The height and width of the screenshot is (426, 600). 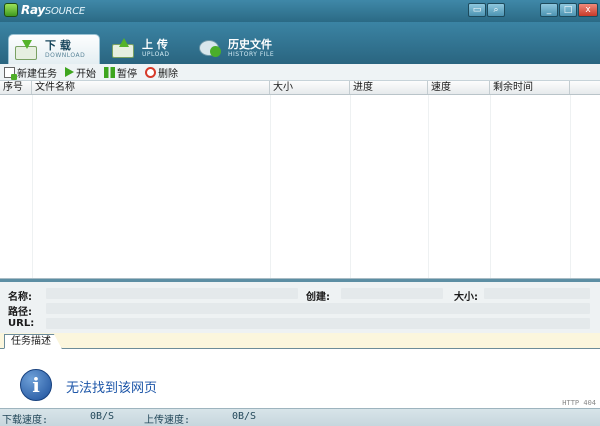 What do you see at coordinates (137, 48) in the screenshot?
I see `tab-upload: 上 传 UPLOAD` at bounding box center [137, 48].